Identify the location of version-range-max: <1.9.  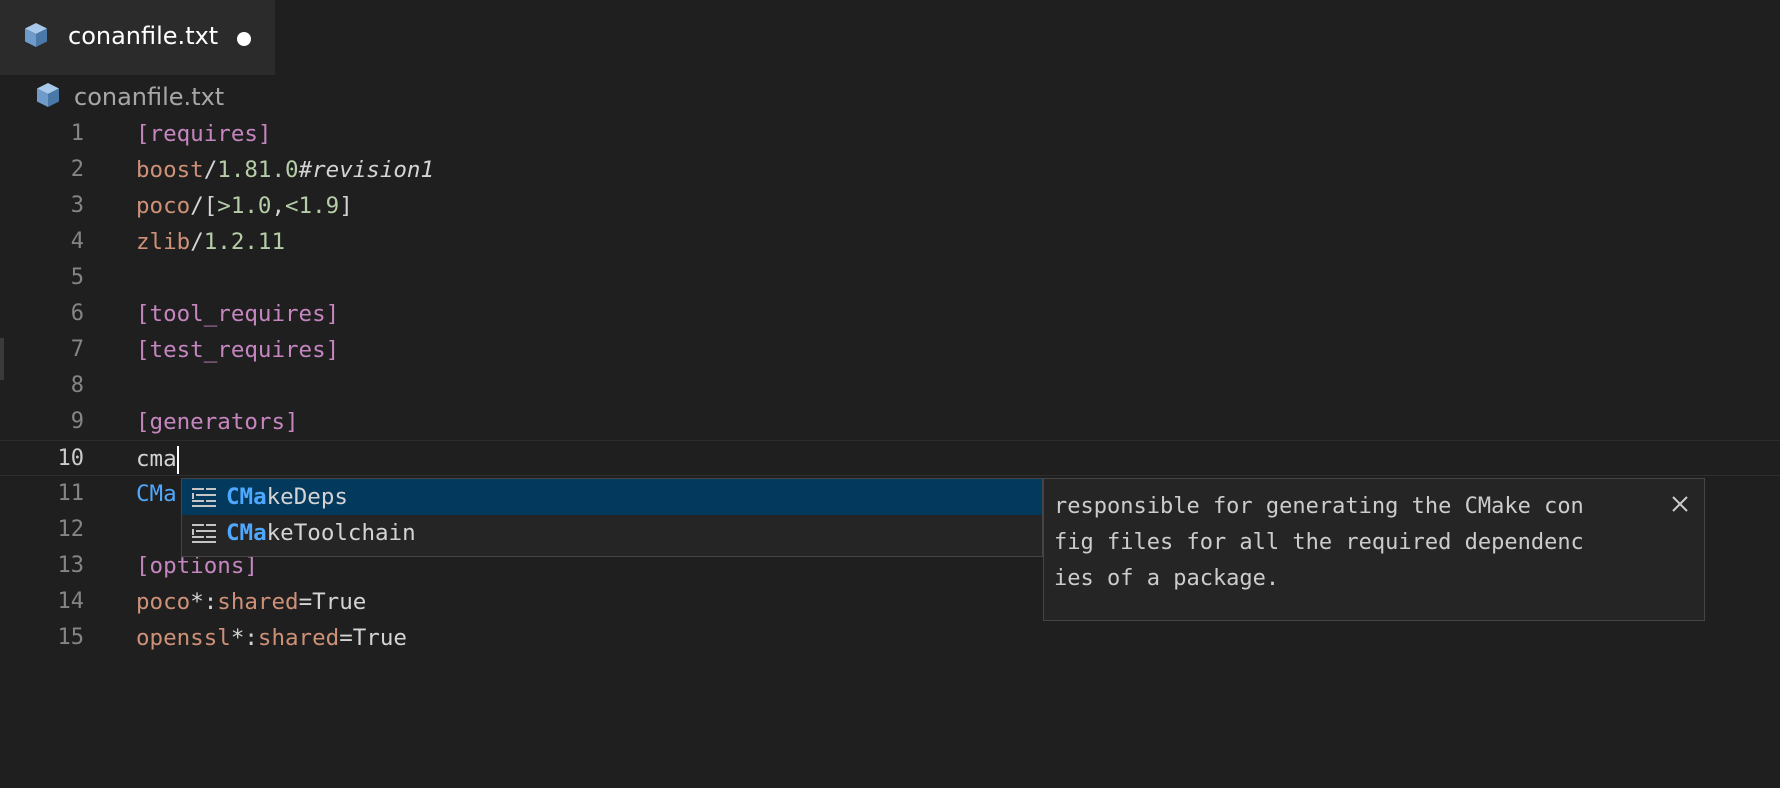
(312, 206).